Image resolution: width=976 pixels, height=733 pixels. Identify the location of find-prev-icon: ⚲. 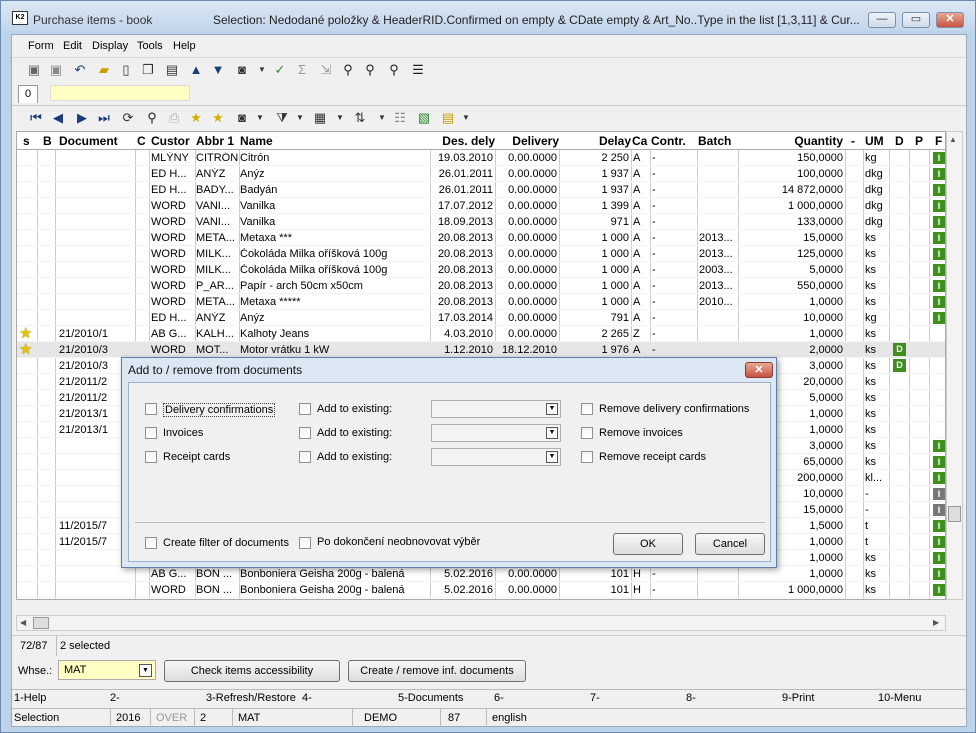
(394, 70).